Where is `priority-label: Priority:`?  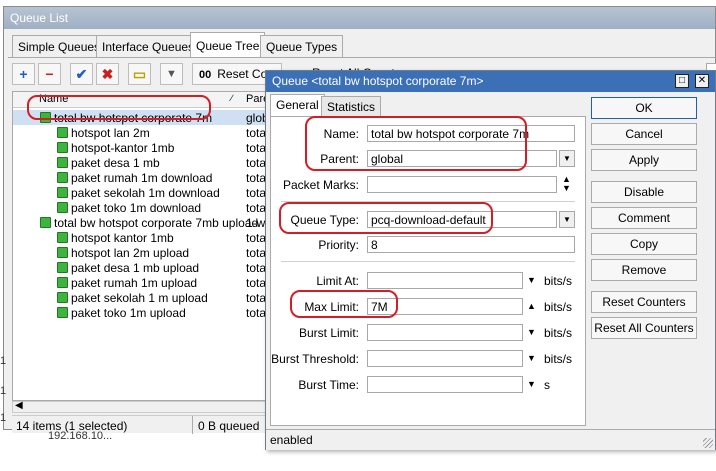 priority-label: Priority: is located at coordinates (338, 245).